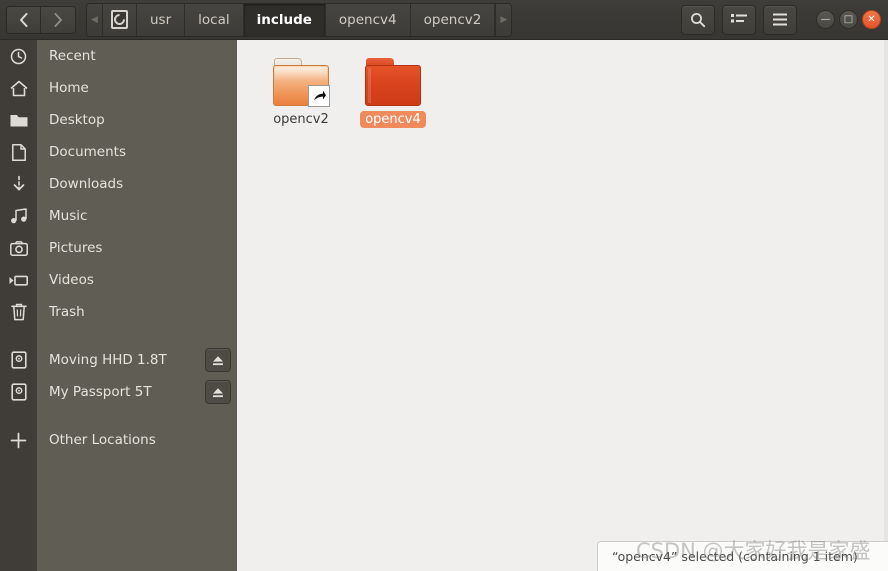 The width and height of the screenshot is (888, 571). I want to click on hamburger-menu-icon, so click(780, 19).